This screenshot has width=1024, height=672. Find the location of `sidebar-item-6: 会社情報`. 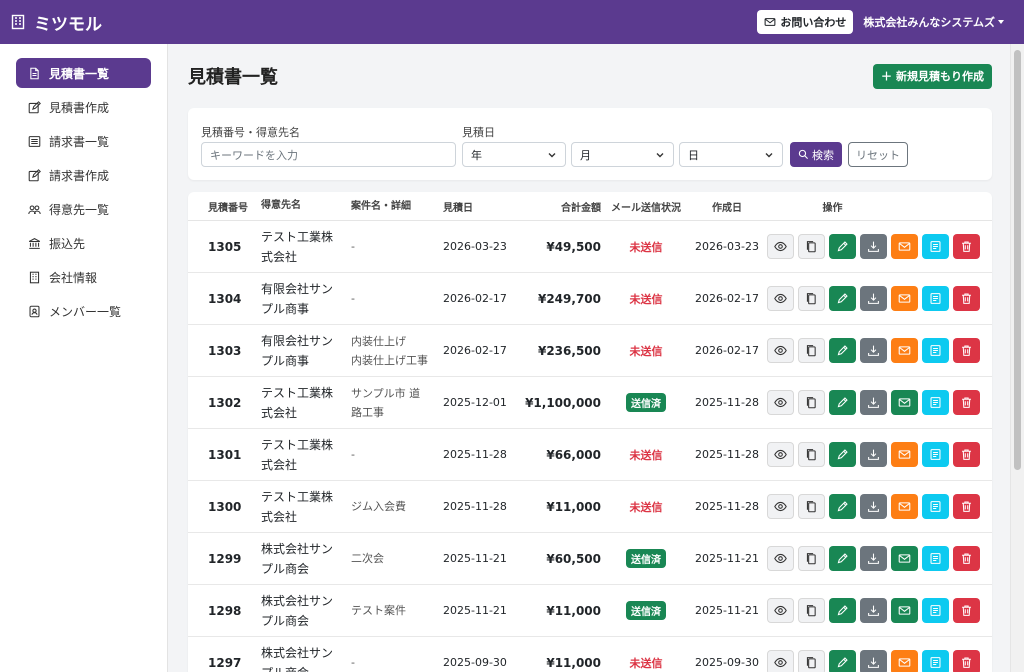

sidebar-item-6: 会社情報 is located at coordinates (83, 277).